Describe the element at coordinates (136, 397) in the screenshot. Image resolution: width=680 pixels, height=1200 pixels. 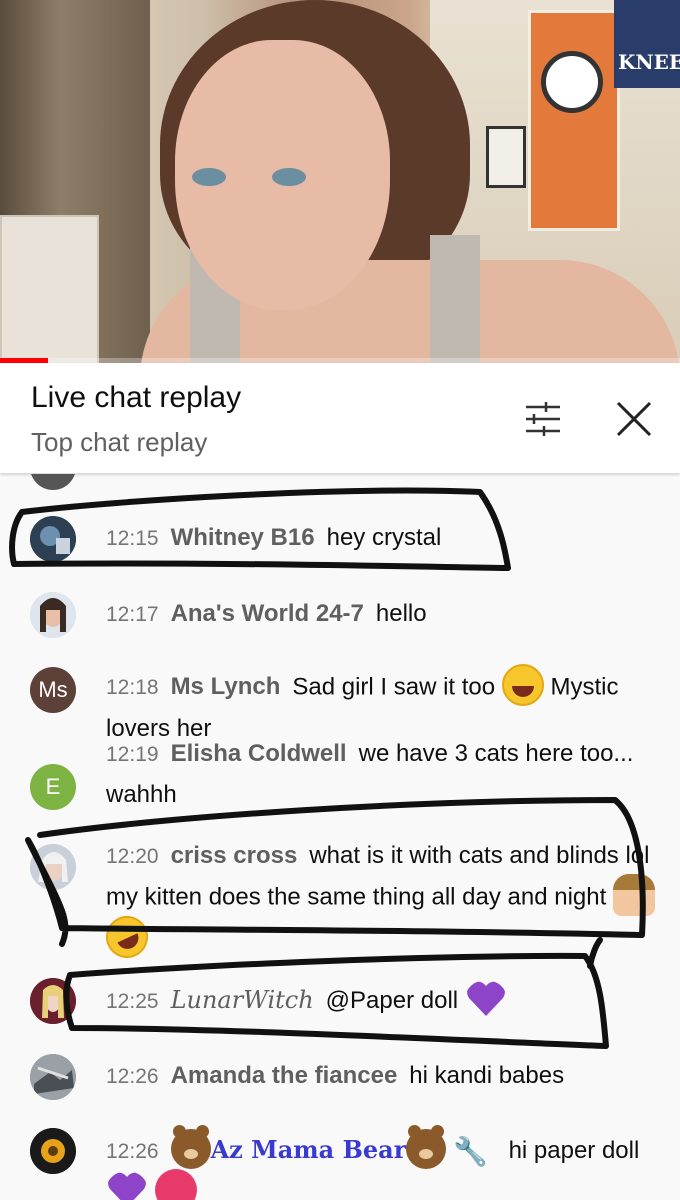
I see `chat-title: Live chat replay` at that location.